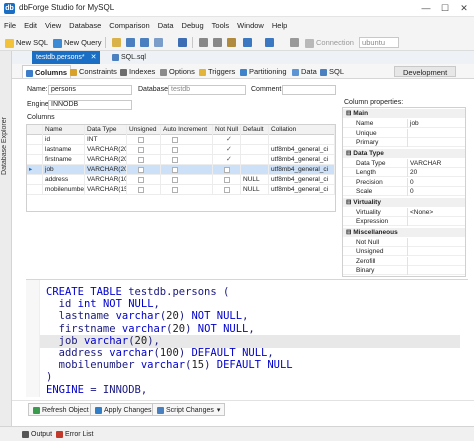  What do you see at coordinates (150, 329) in the screenshot?
I see `code-line: firstname varchar(20) NOT NULL,` at bounding box center [150, 329].